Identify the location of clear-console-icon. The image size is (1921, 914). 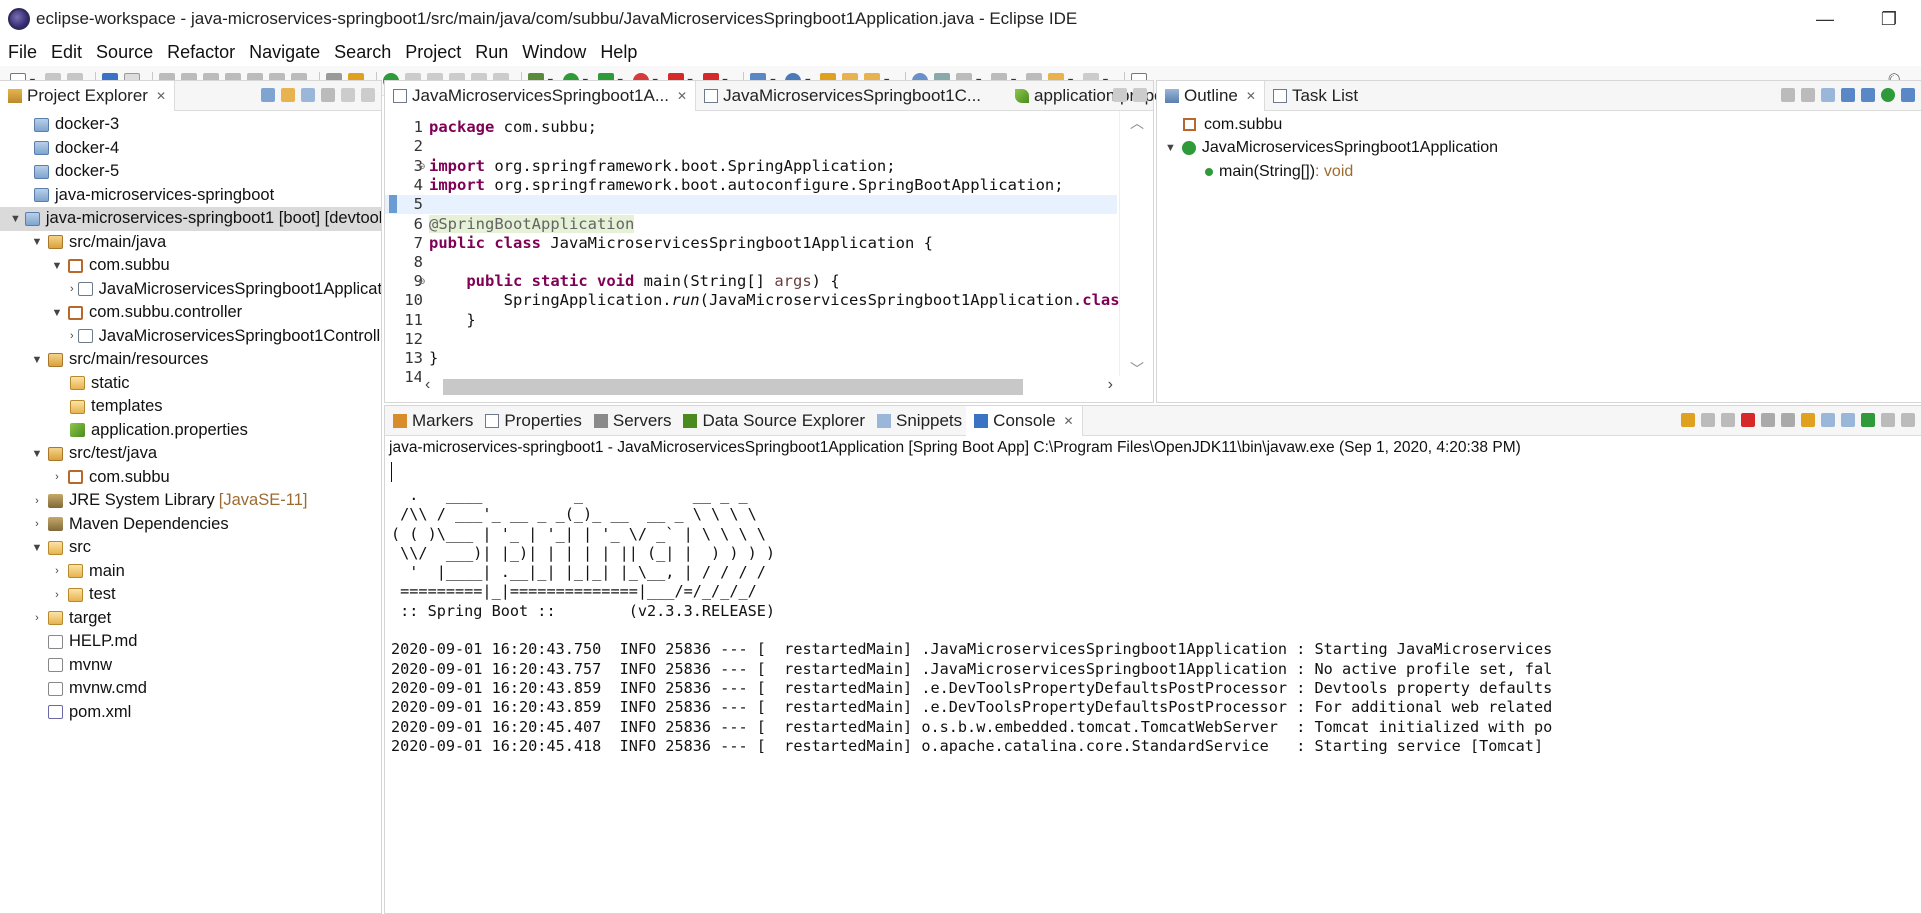
(1788, 420).